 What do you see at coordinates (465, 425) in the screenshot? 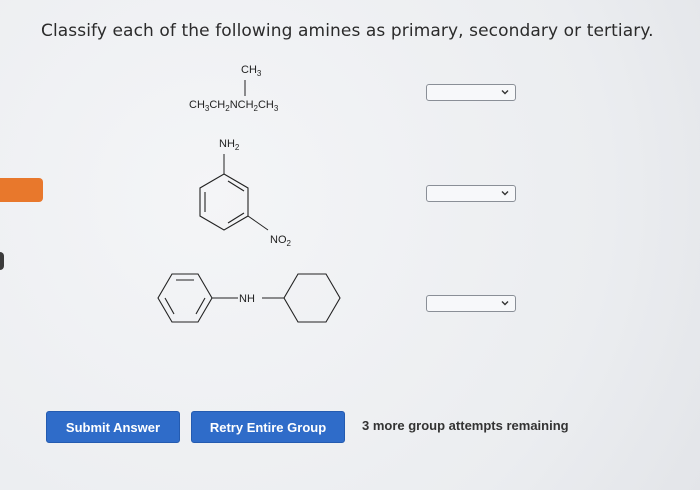
I see `attempts-remaining-text: 3 more group attempts remaining` at bounding box center [465, 425].